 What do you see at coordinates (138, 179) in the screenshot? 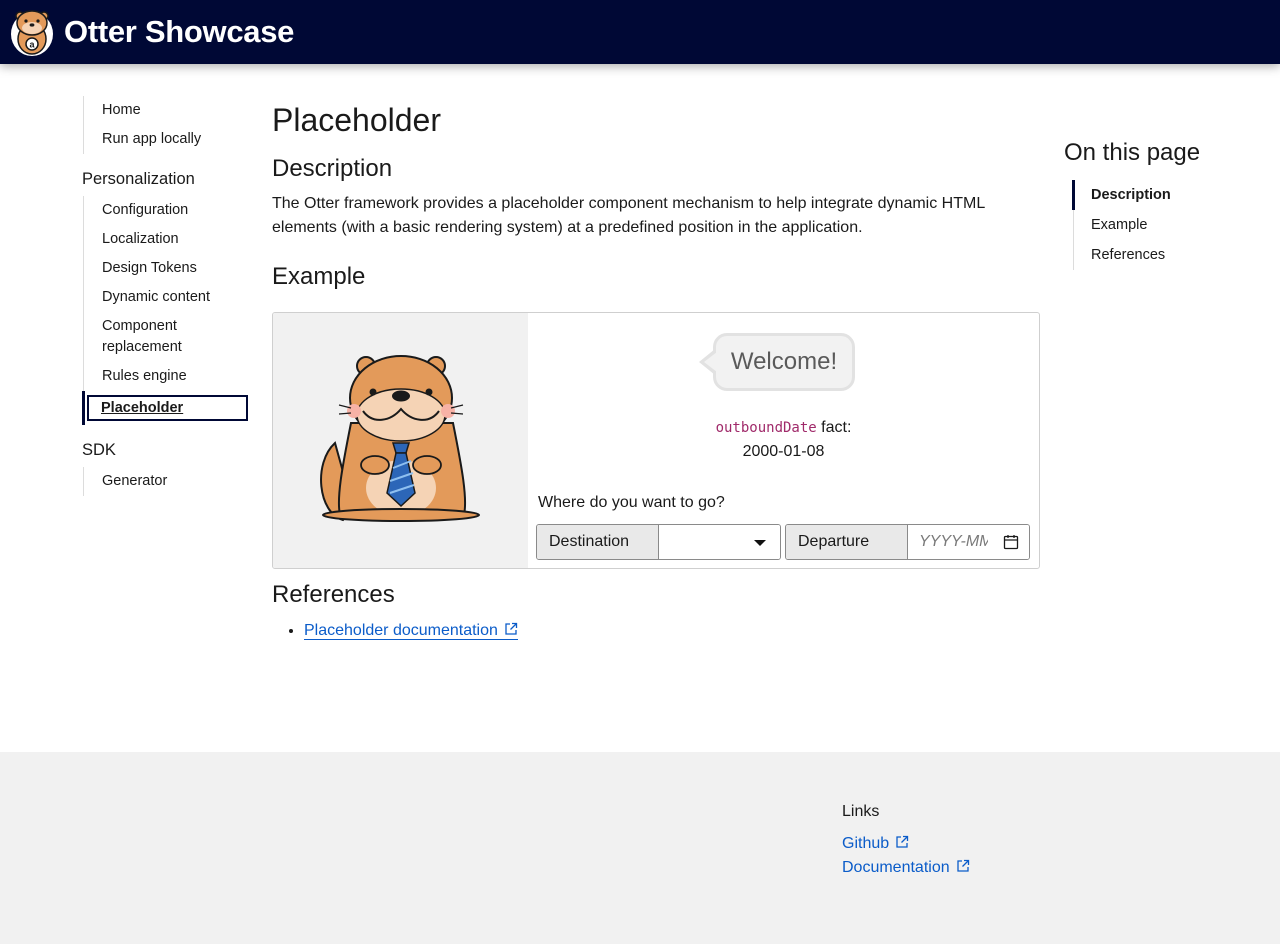
I see `sidebar-heading-personalization: Personalization` at bounding box center [138, 179].